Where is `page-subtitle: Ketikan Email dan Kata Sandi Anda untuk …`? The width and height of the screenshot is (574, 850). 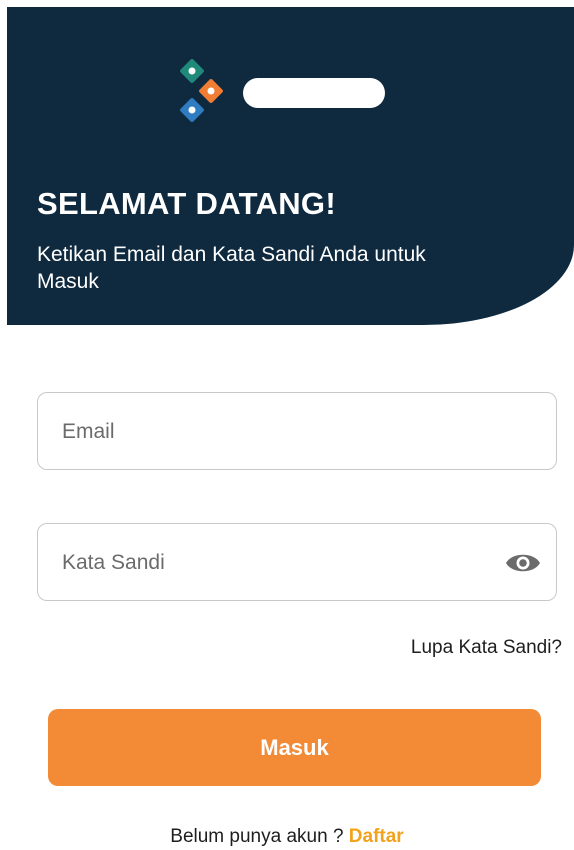 page-subtitle: Ketikan Email dan Kata Sandi Anda untuk … is located at coordinates (231, 268).